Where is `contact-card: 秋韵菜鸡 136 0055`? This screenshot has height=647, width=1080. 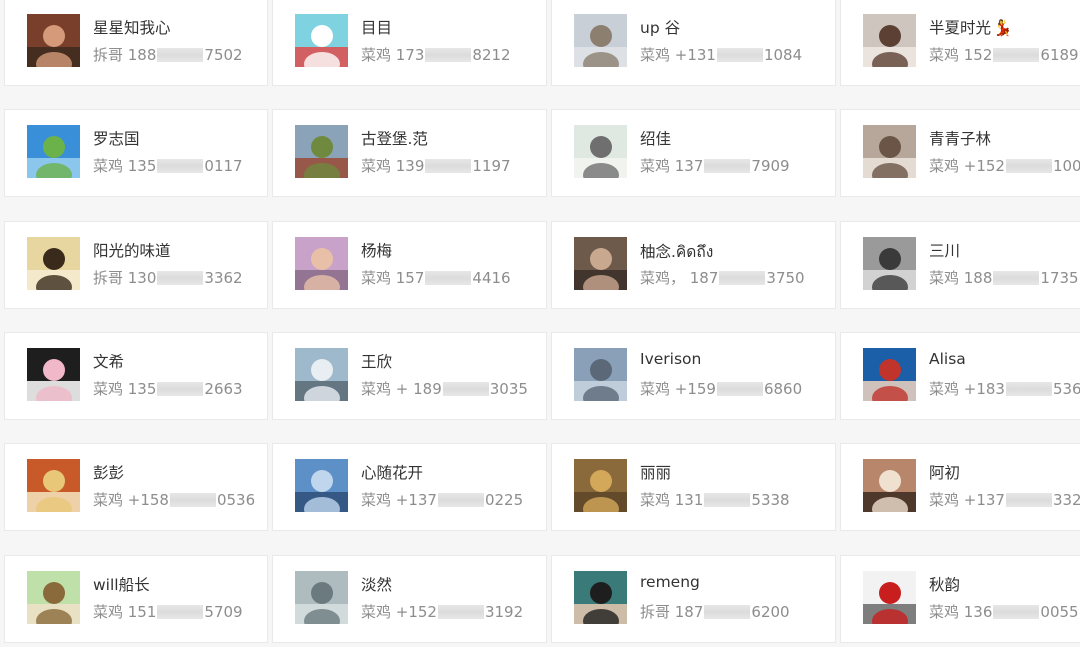 contact-card: 秋韵菜鸡 136 0055 is located at coordinates (960, 599).